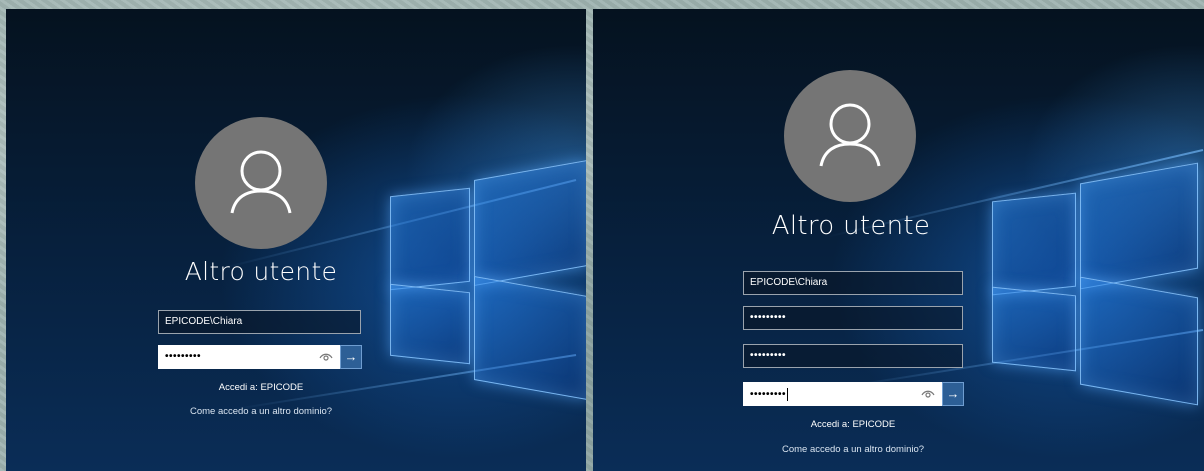 This screenshot has width=1204, height=471. I want to click on new-password-field: •••••••••, so click(853, 356).